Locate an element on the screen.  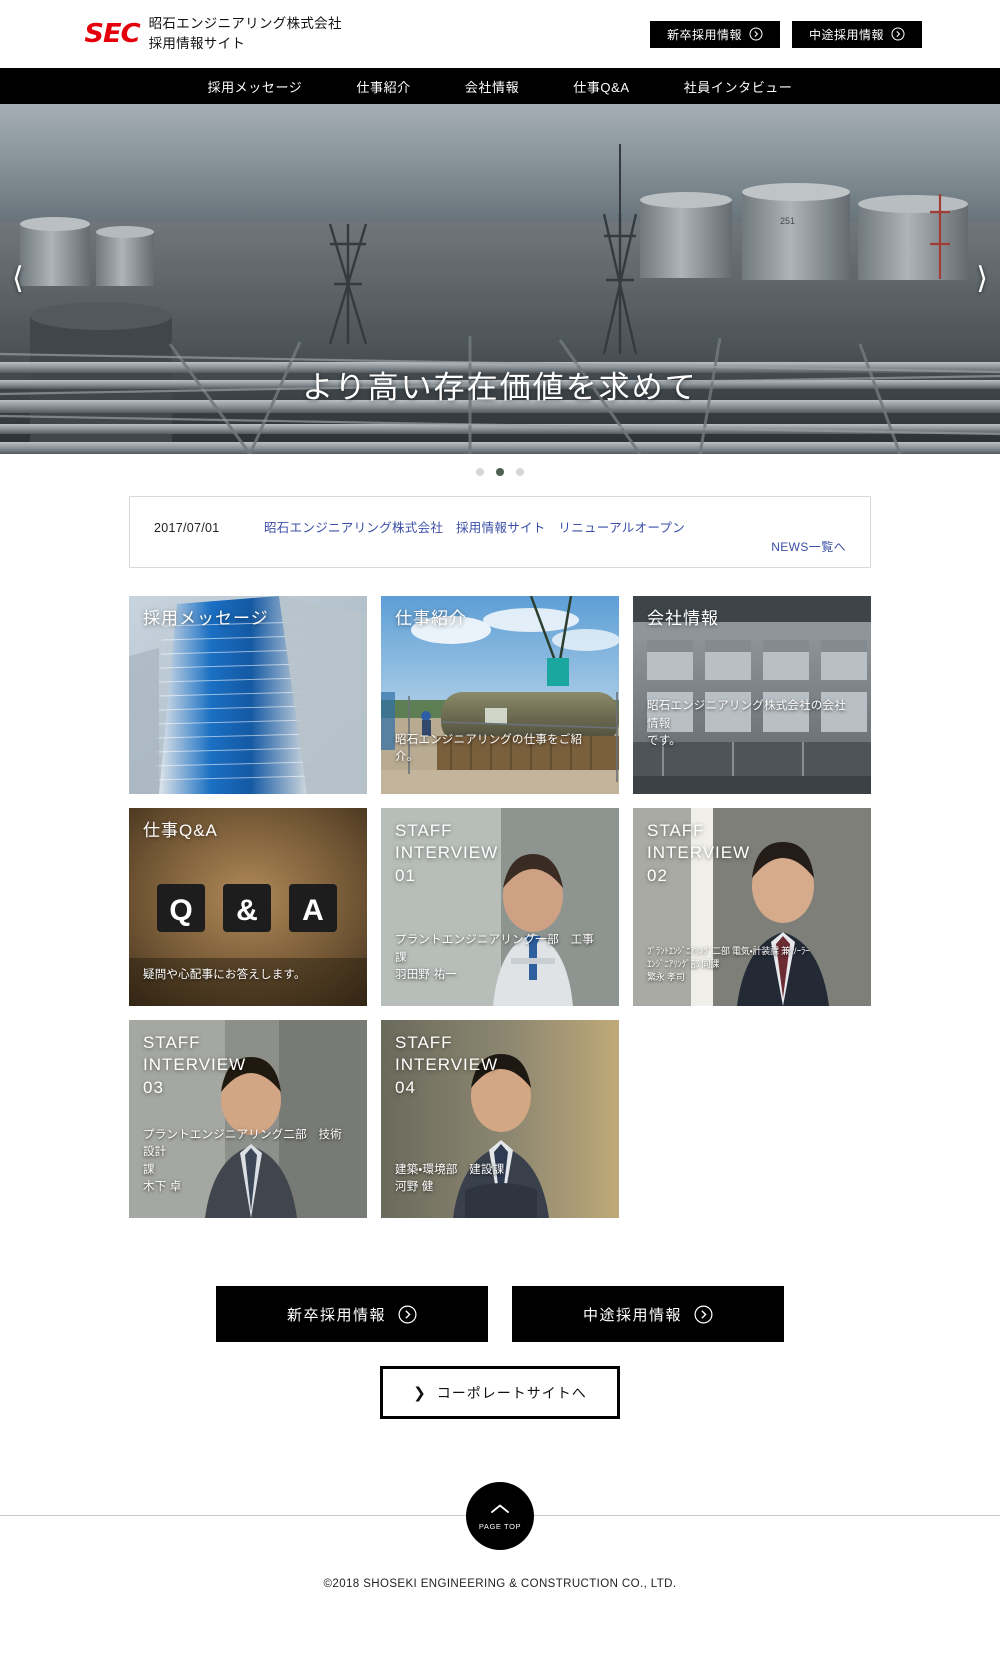
hero-title: より高い存在価値を求めて is located at coordinates (500, 387).